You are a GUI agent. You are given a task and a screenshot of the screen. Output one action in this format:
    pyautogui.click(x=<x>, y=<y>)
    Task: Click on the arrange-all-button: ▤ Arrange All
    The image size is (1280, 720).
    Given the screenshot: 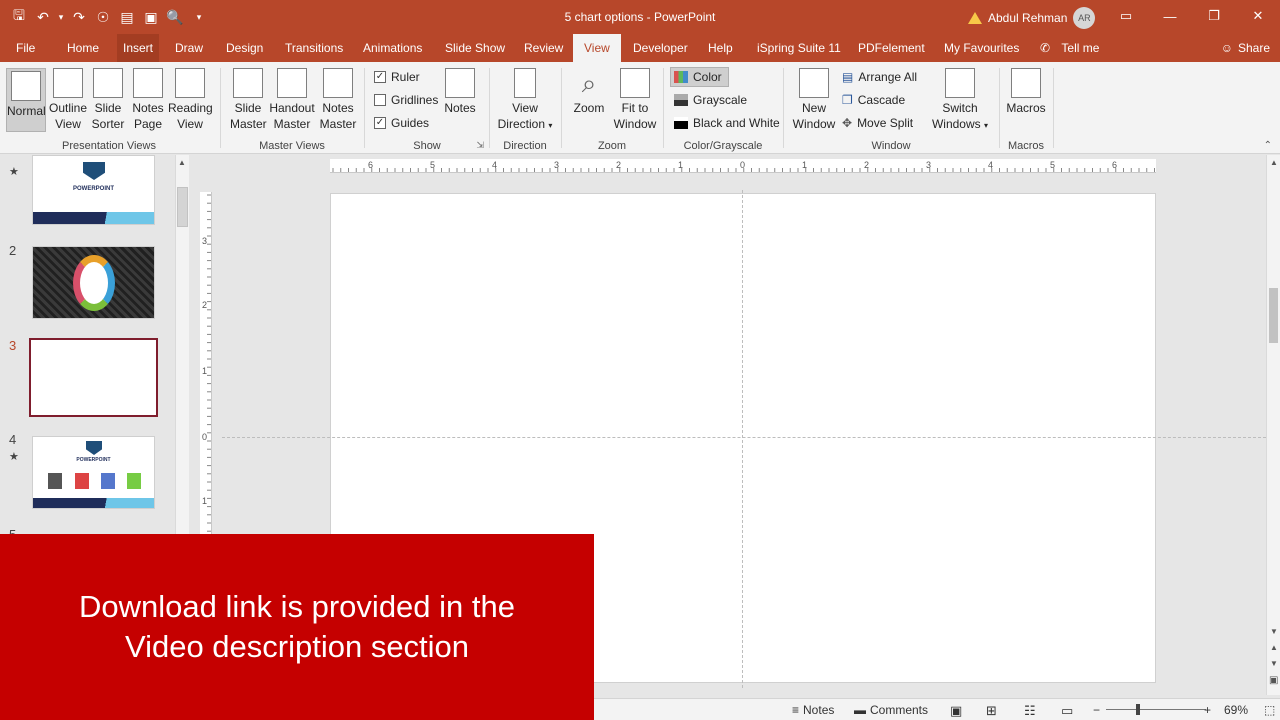 What is the action you would take?
    pyautogui.click(x=879, y=77)
    